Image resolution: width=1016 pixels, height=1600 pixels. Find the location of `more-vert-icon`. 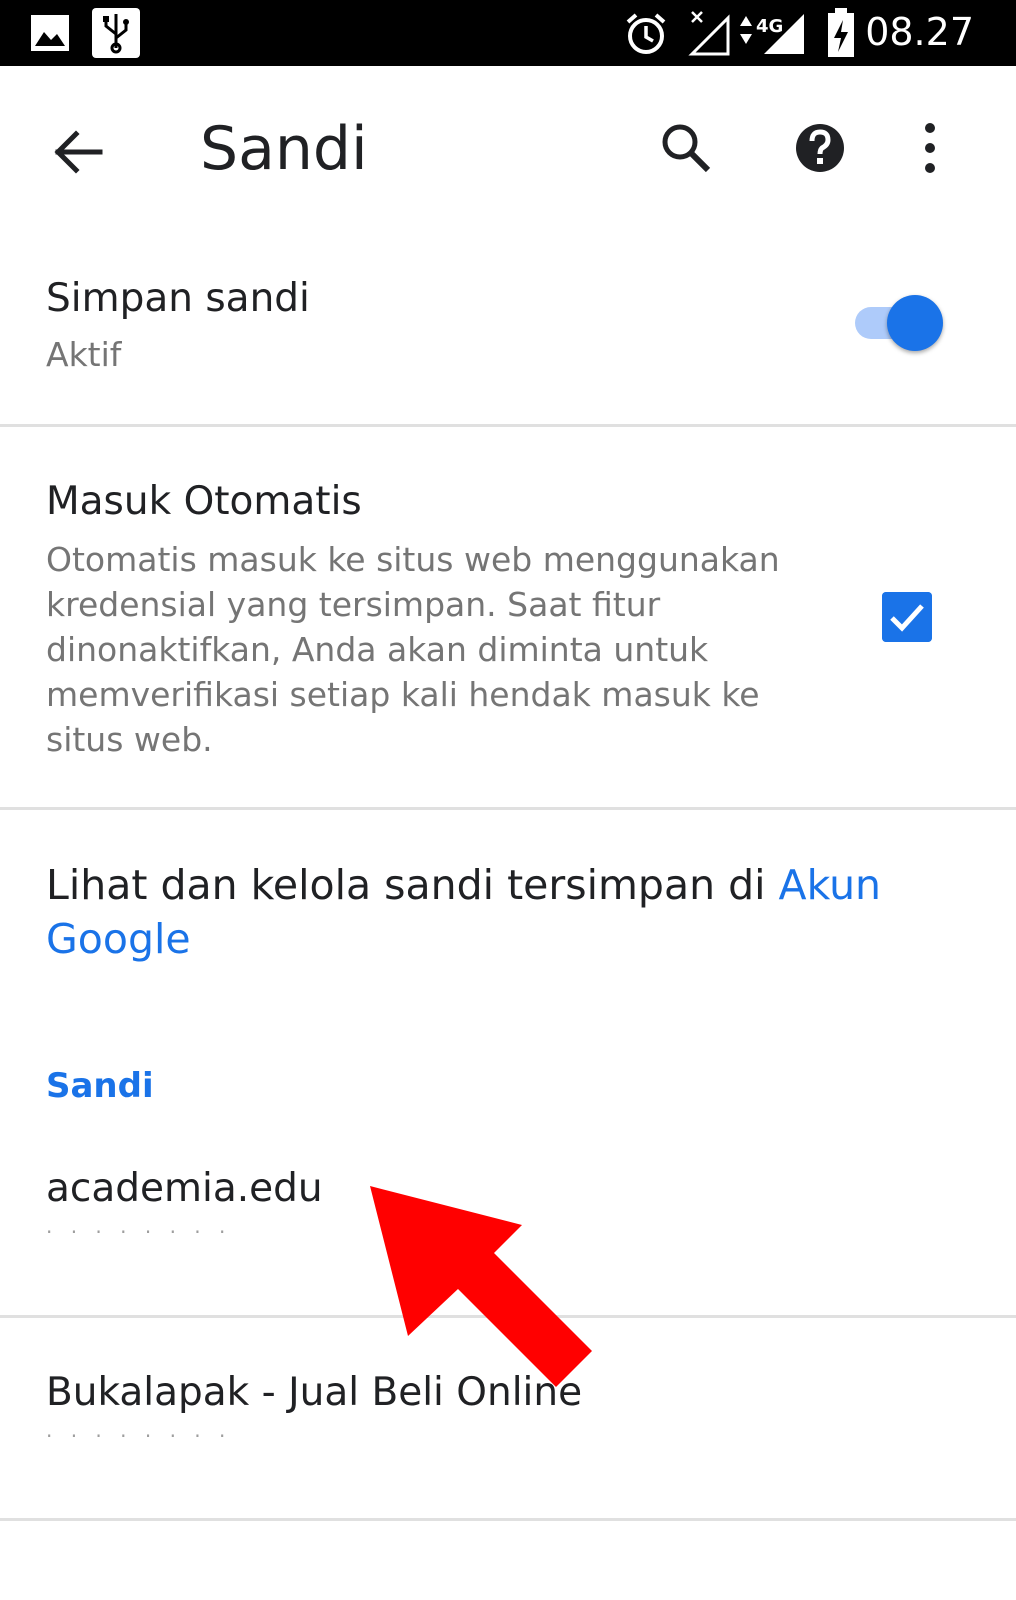

more-vert-icon is located at coordinates (930, 148).